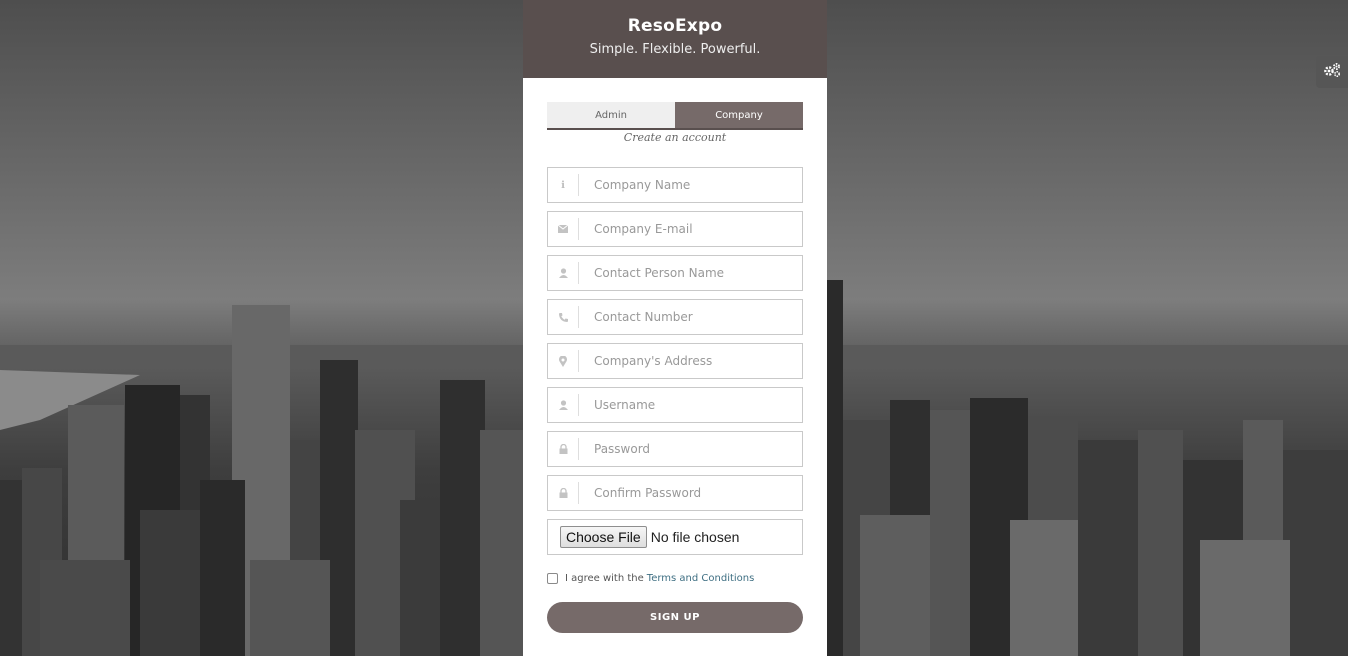 The height and width of the screenshot is (656, 1348). Describe the element at coordinates (604, 578) in the screenshot. I see `terms-text: I agree with the` at that location.